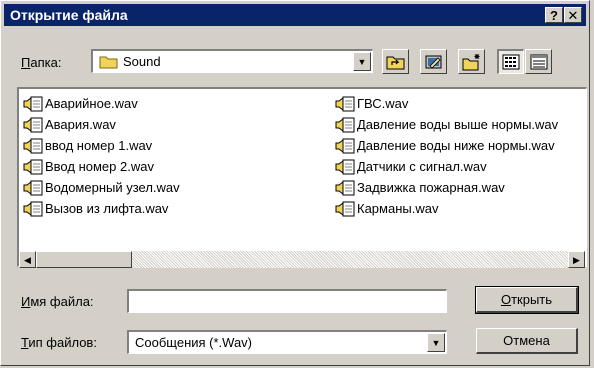 The height and width of the screenshot is (368, 594). I want to click on filename-input, so click(287, 301).